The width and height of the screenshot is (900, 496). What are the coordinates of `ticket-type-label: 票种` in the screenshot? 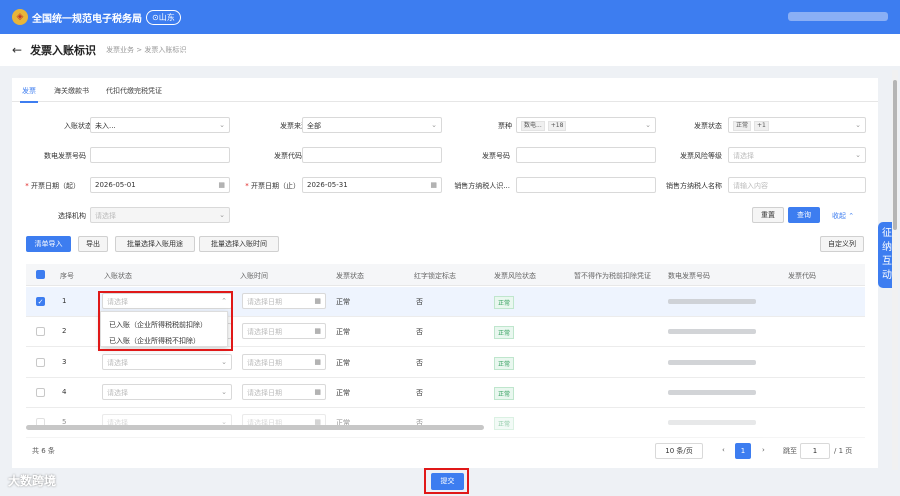 It's located at (505, 126).